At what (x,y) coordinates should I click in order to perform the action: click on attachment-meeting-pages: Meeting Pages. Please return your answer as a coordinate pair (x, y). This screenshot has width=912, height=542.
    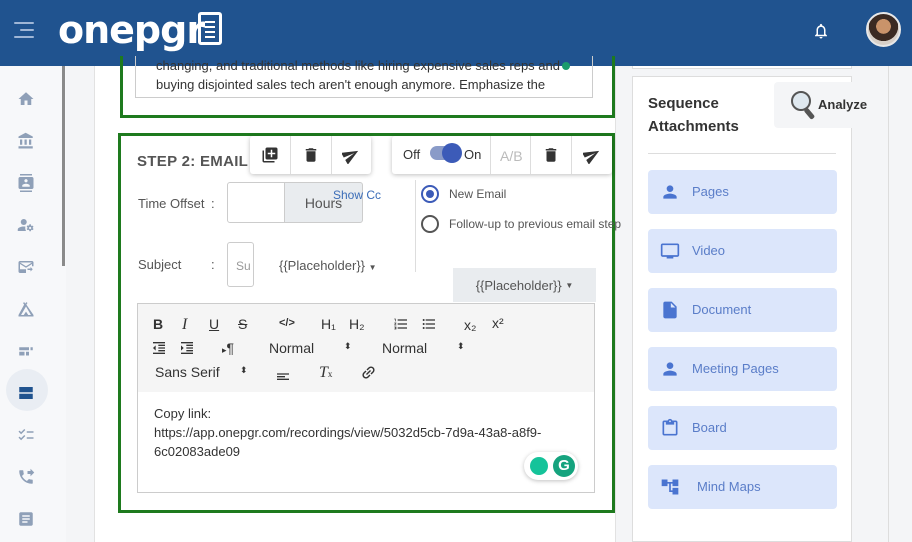
    Looking at the image, I should click on (742, 369).